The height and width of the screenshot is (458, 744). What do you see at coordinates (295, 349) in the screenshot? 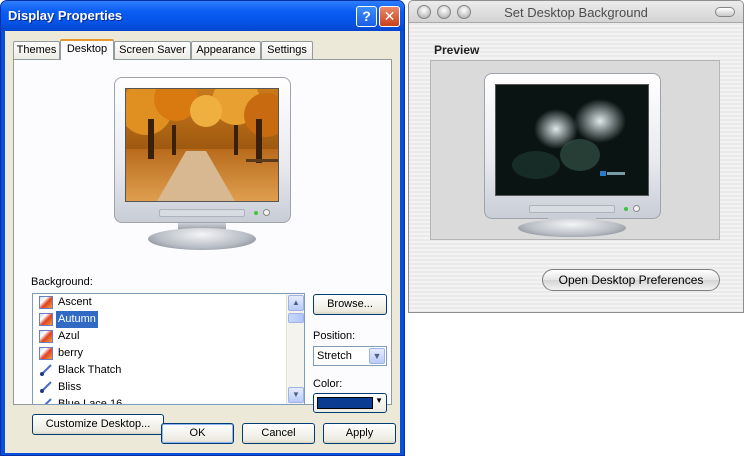
I see `list-scrollbar: ▲ ▼` at bounding box center [295, 349].